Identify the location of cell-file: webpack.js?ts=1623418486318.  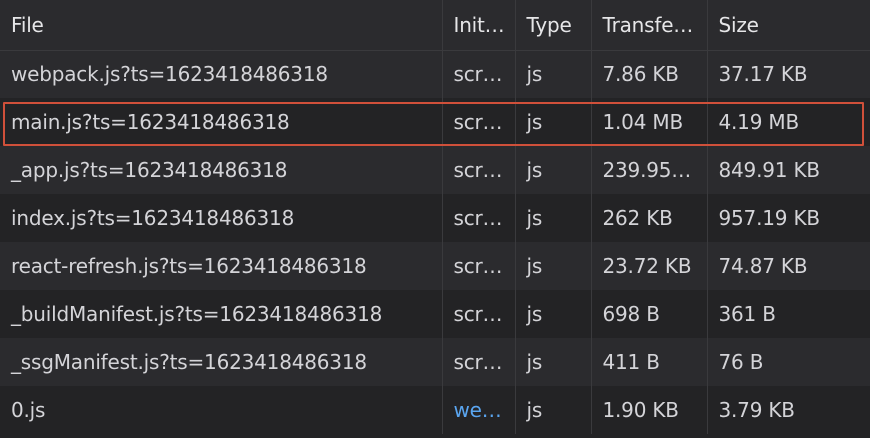
(169, 74).